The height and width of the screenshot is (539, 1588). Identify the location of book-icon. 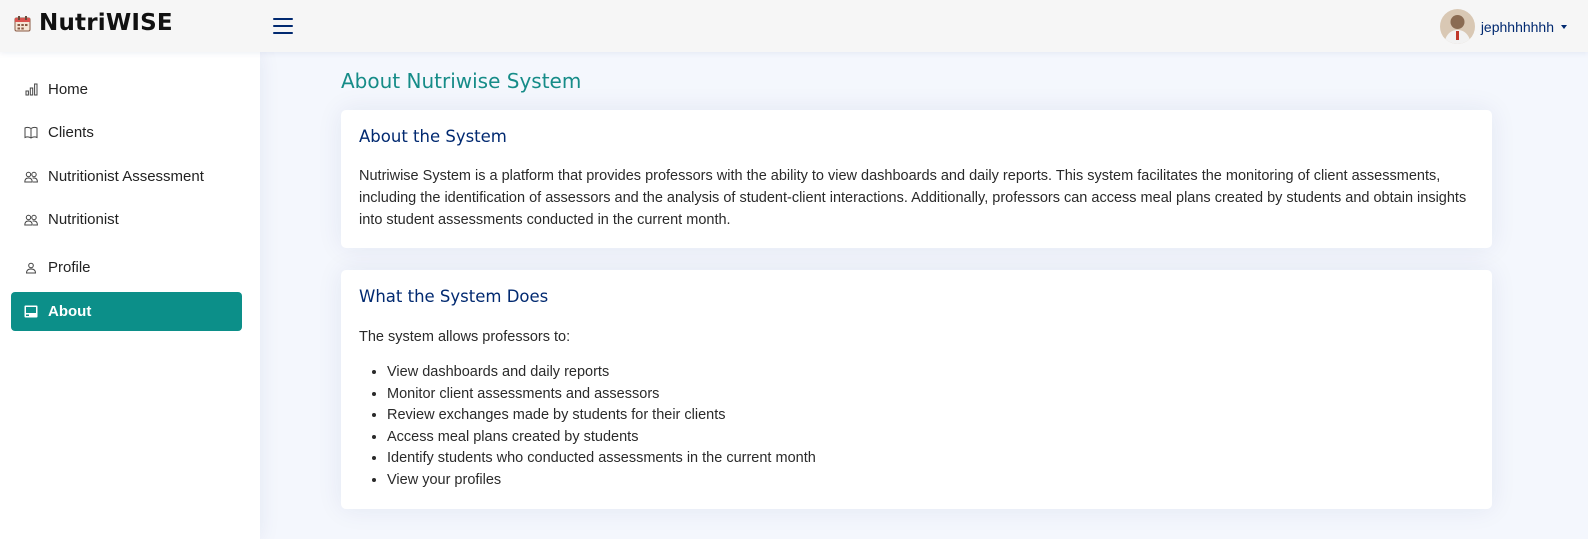
(31, 133).